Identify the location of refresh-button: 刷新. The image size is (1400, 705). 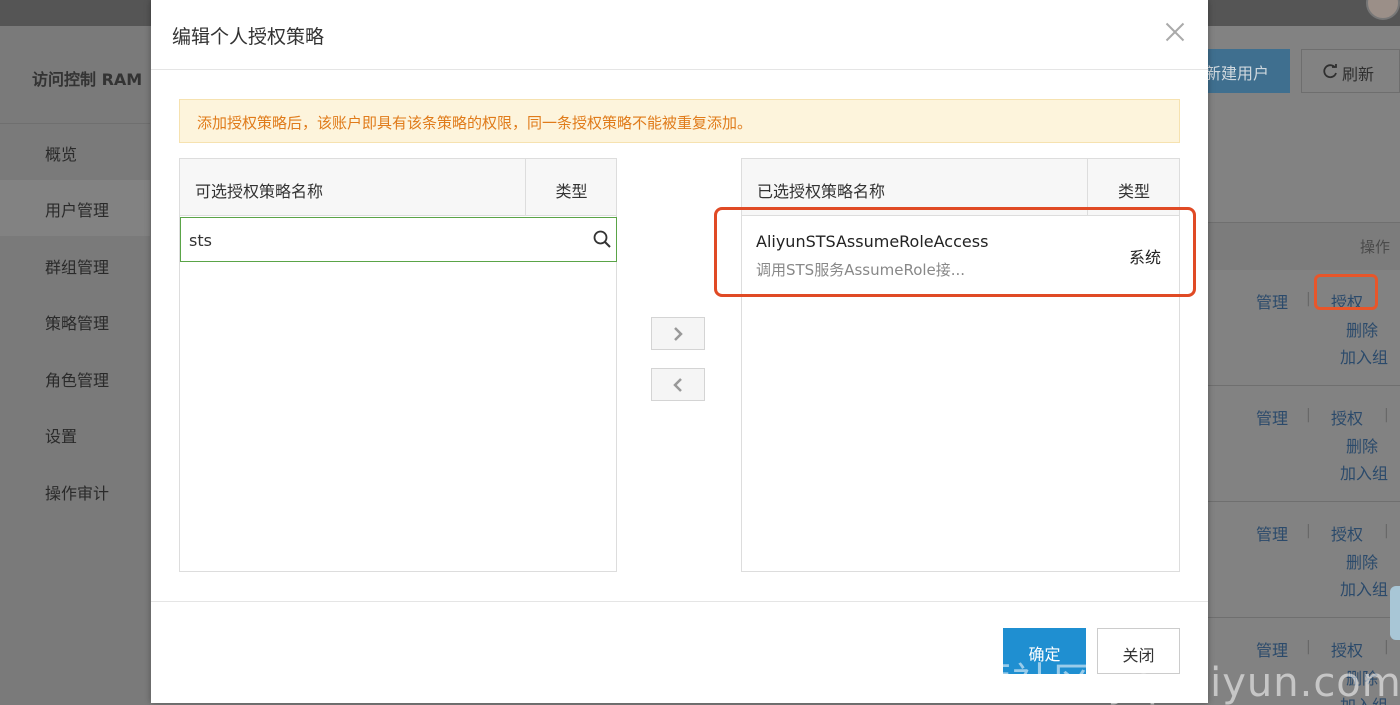
(1350, 71).